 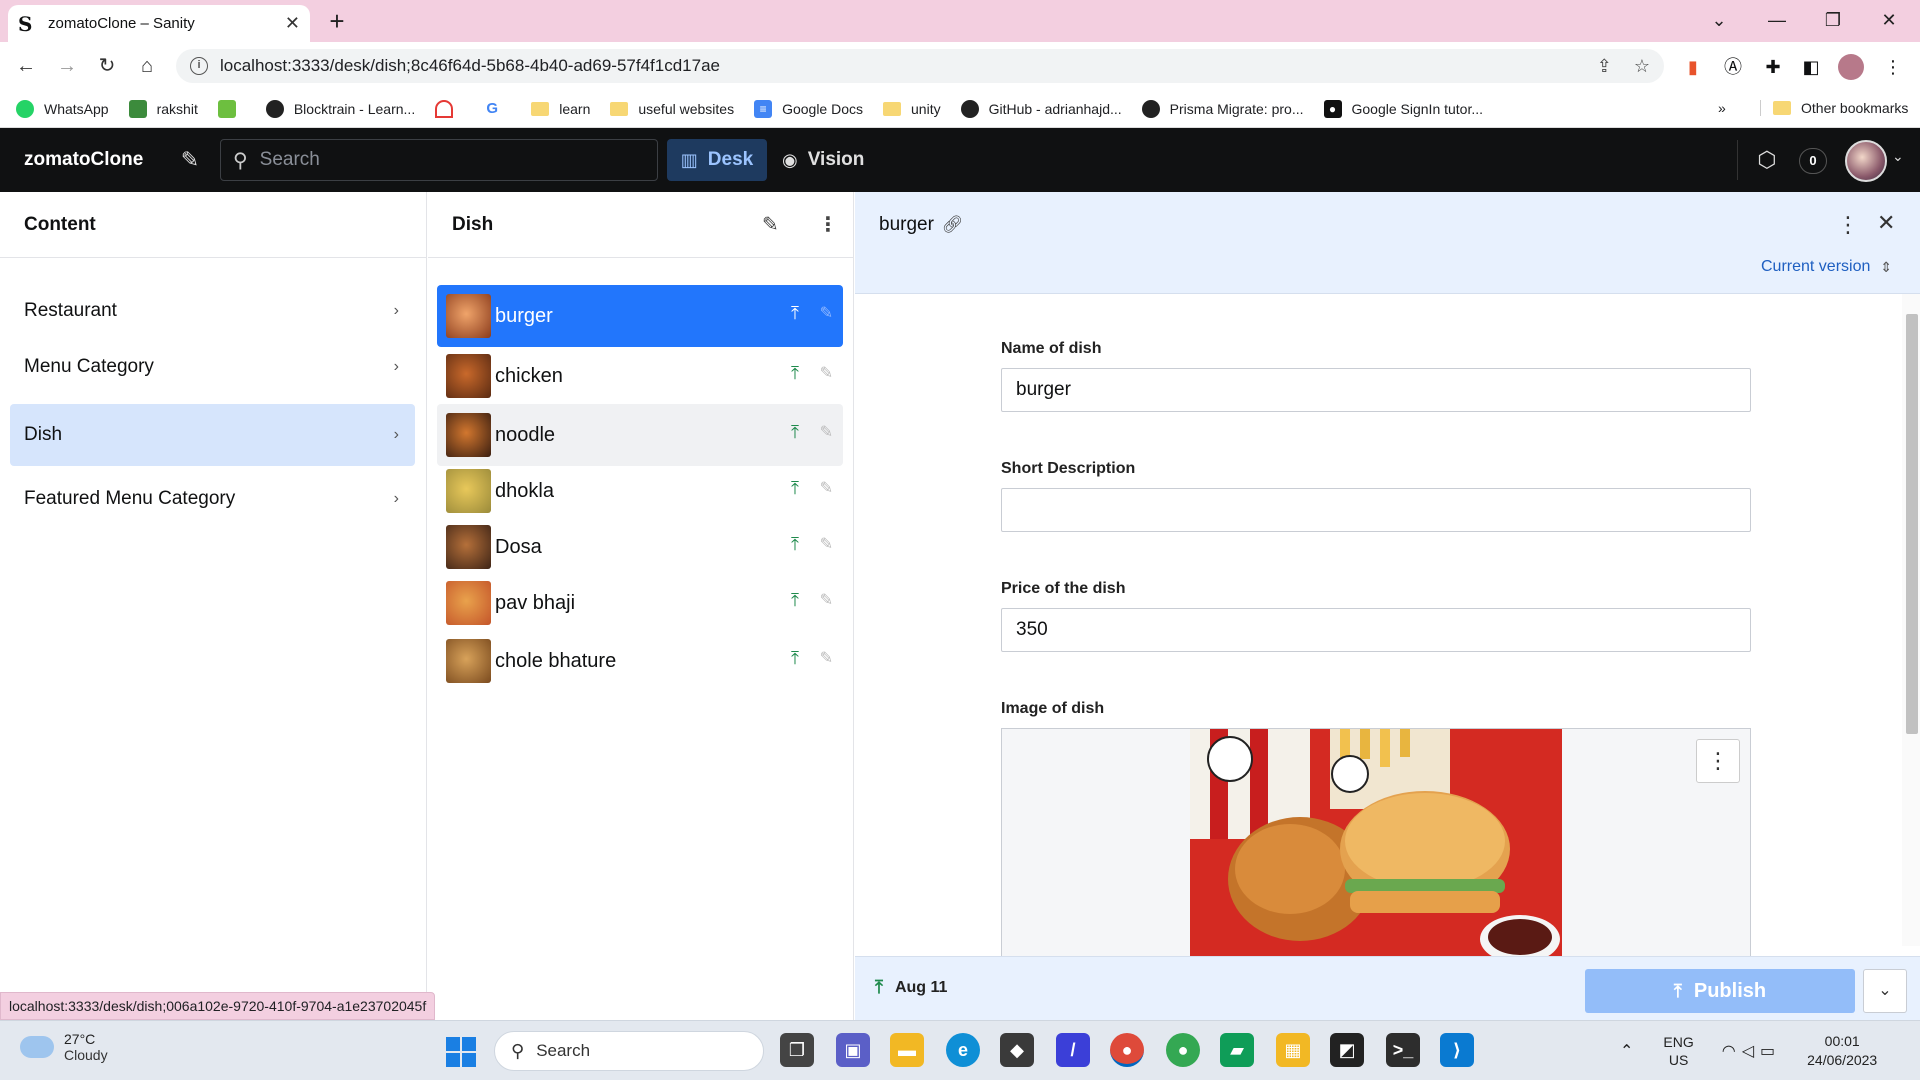 I want to click on share-icon: ⇪, so click(x=1604, y=66).